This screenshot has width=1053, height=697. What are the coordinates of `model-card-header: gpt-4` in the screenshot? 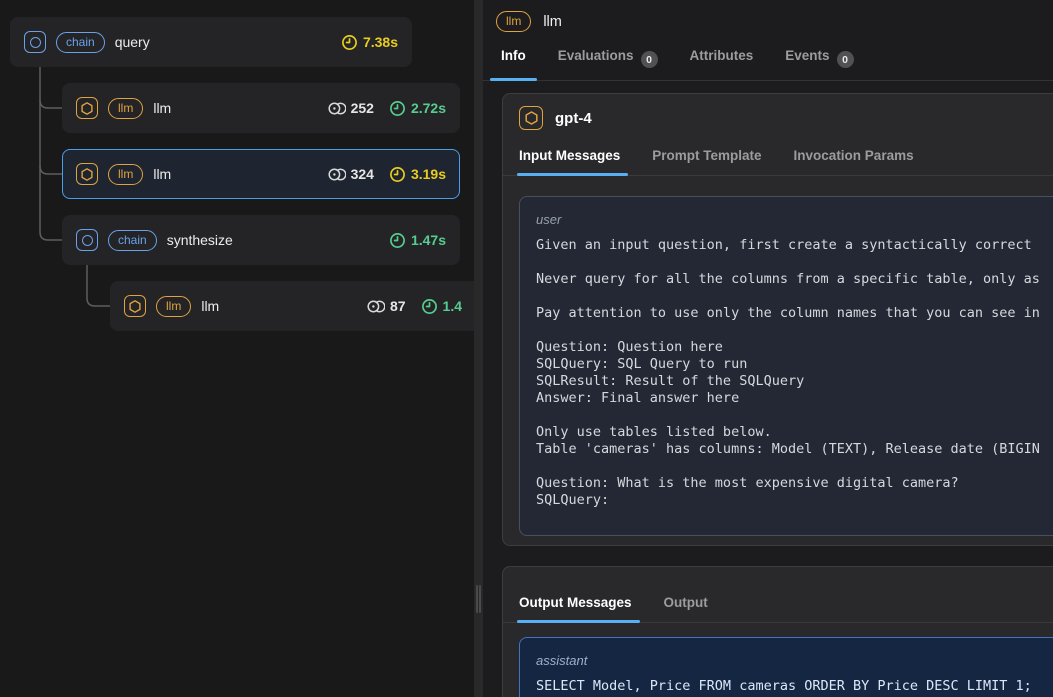 It's located at (778, 116).